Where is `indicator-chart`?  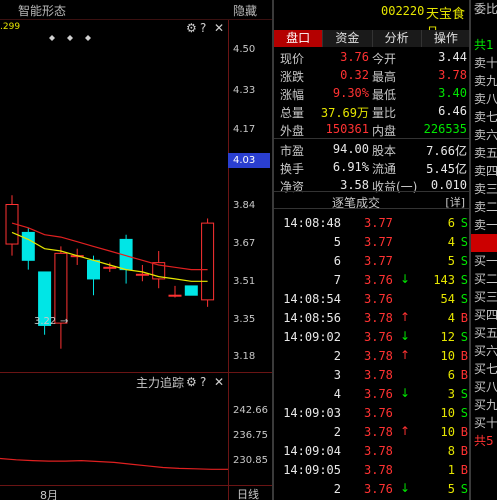 indicator-chart is located at coordinates (114, 440).